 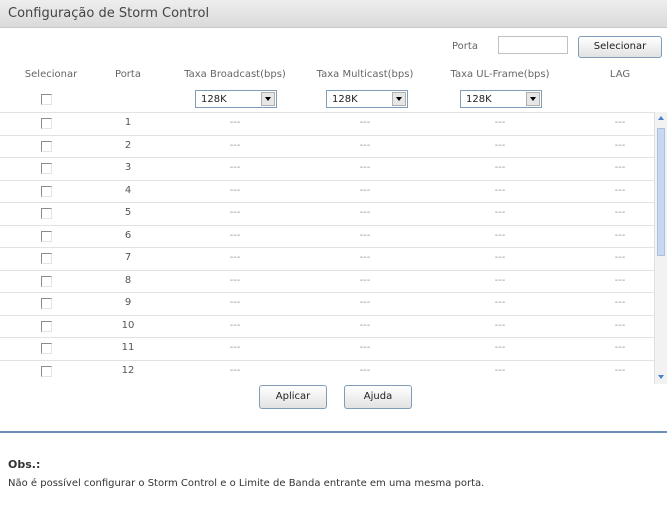 What do you see at coordinates (501, 99) in the screenshot?
I see `ul-frame-rate-select: 128K` at bounding box center [501, 99].